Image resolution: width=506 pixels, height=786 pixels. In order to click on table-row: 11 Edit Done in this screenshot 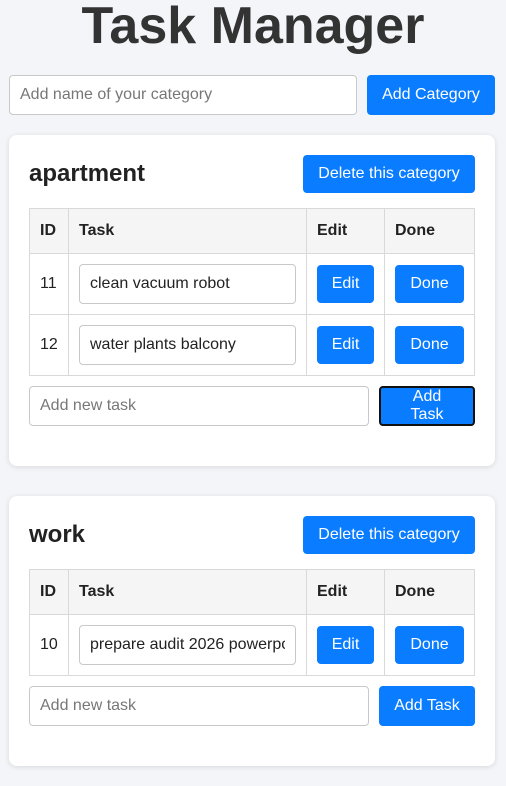, I will do `click(252, 284)`.